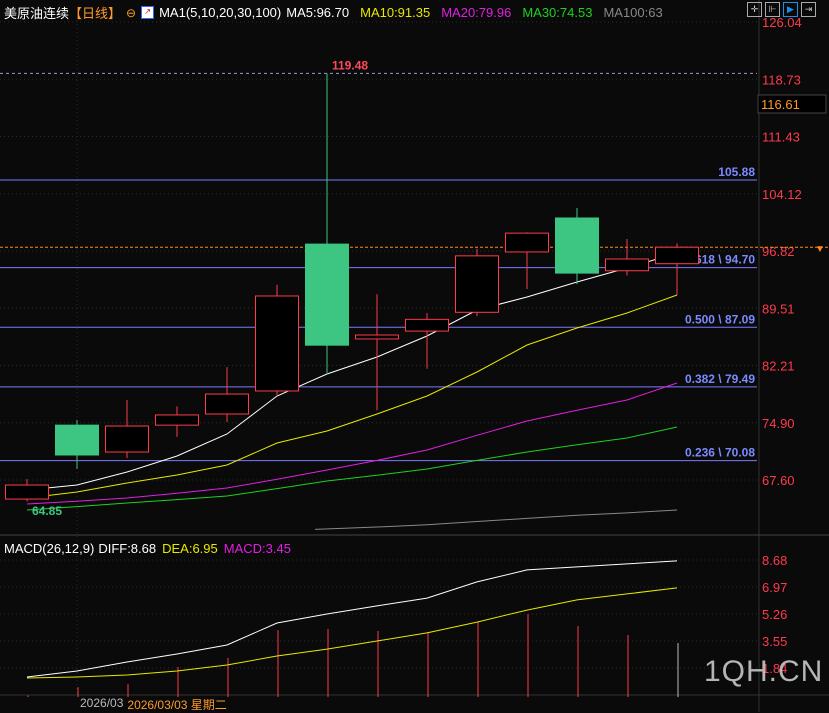 This screenshot has width=829, height=713. Describe the element at coordinates (257, 548) in the screenshot. I see `macd-value: MACD:3.45` at that location.